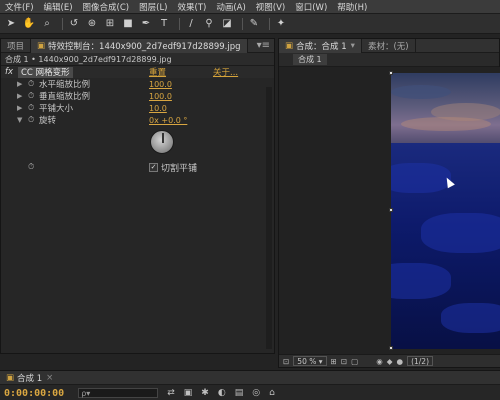 Image resolution: width=500 pixels, height=400 pixels. Describe the element at coordinates (118, 393) in the screenshot. I see `timeline-search-input: ρ▾` at that location.